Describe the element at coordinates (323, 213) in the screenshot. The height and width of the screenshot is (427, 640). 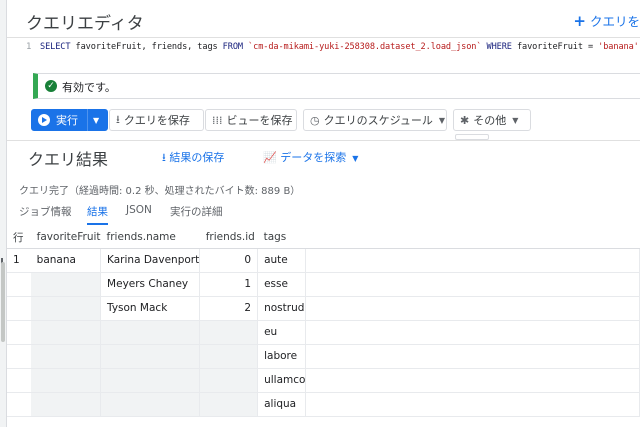
I see `results-tabs: ジョブ情報 結果 JSON 実行の詳細` at that location.